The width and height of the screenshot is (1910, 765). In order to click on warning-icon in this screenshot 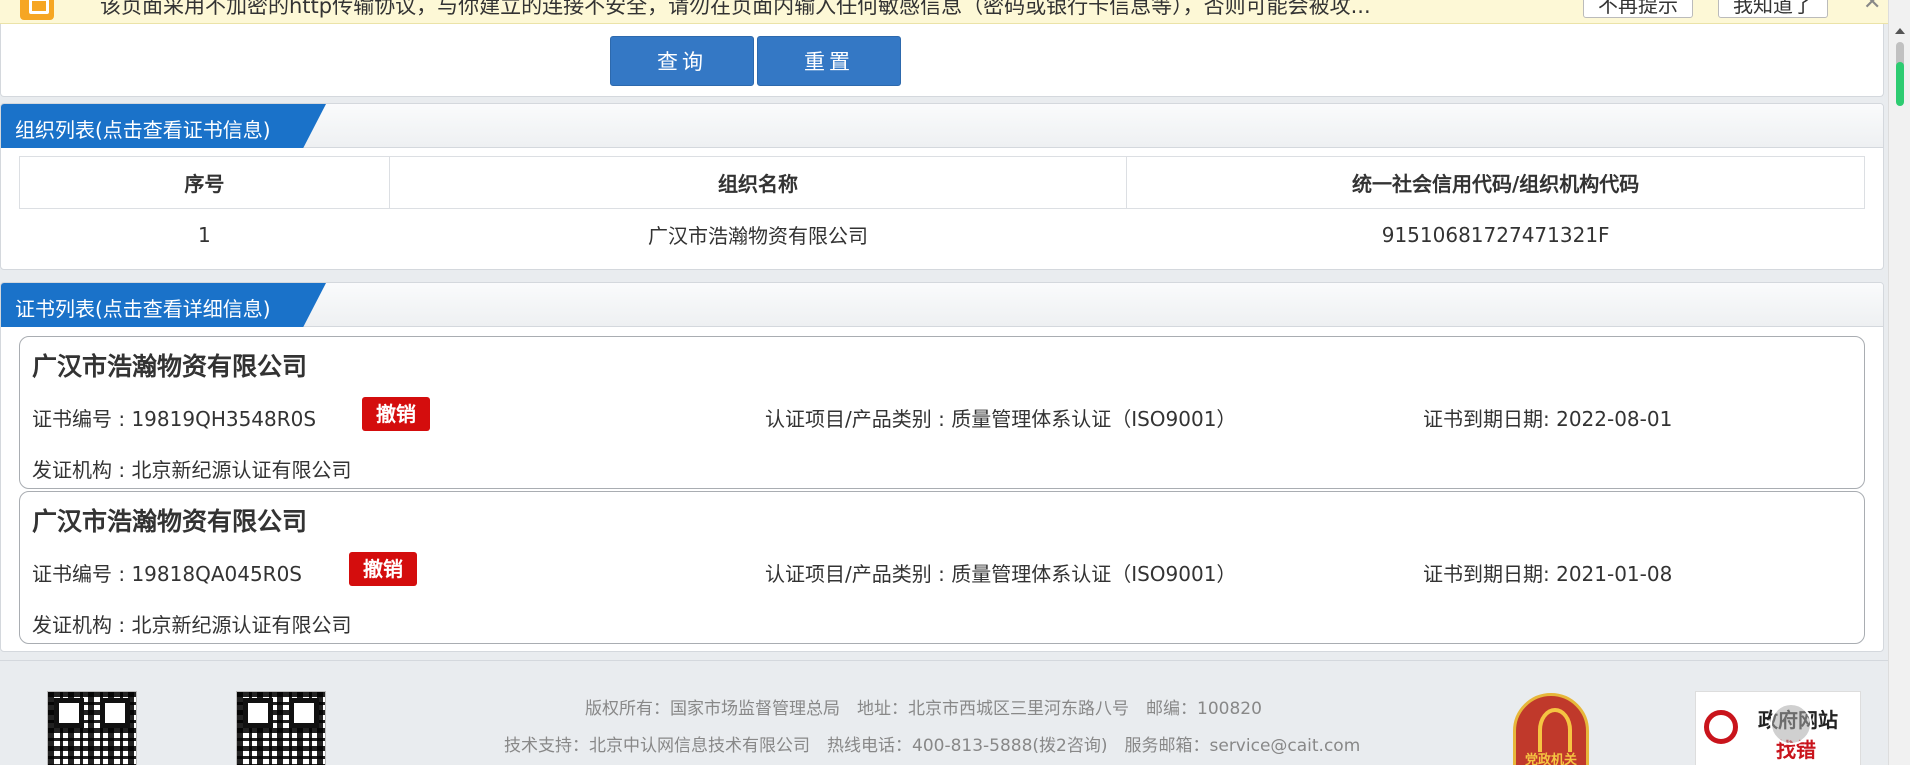, I will do `click(37, 10)`.